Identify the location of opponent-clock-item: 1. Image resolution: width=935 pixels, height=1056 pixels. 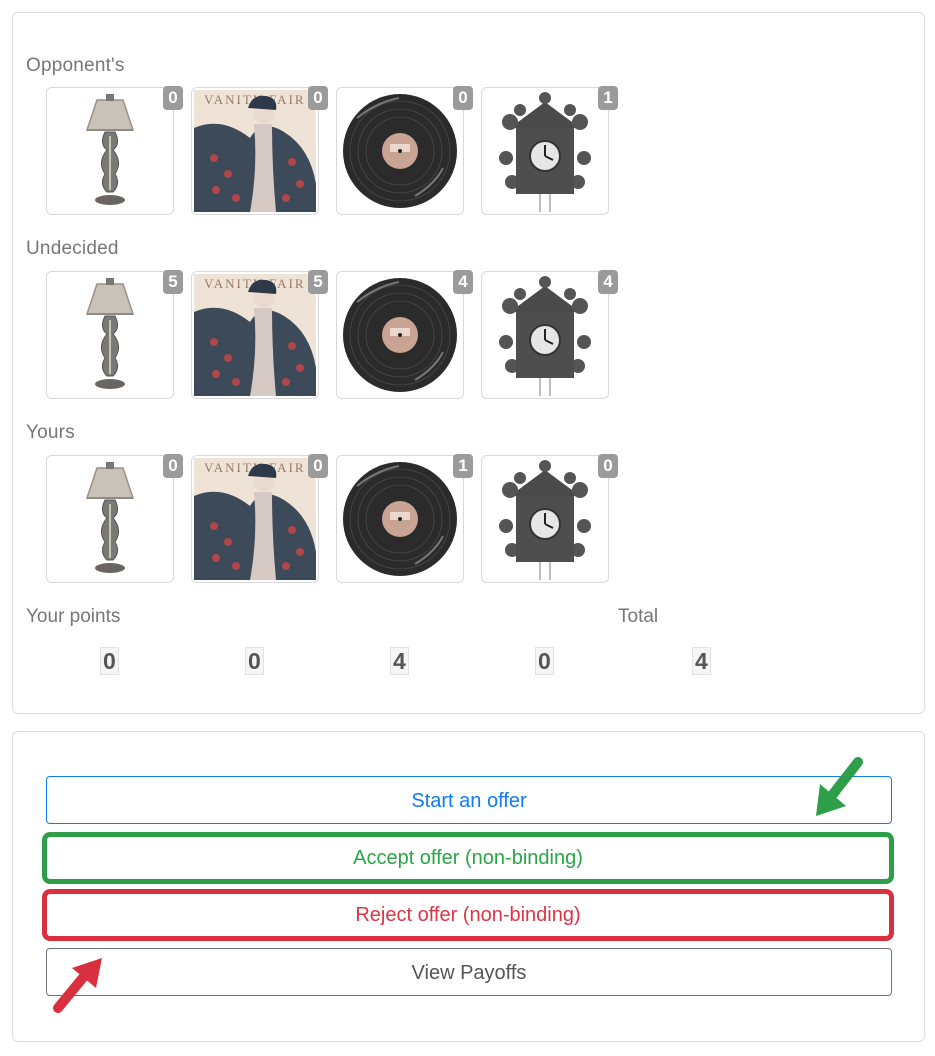
(549, 150).